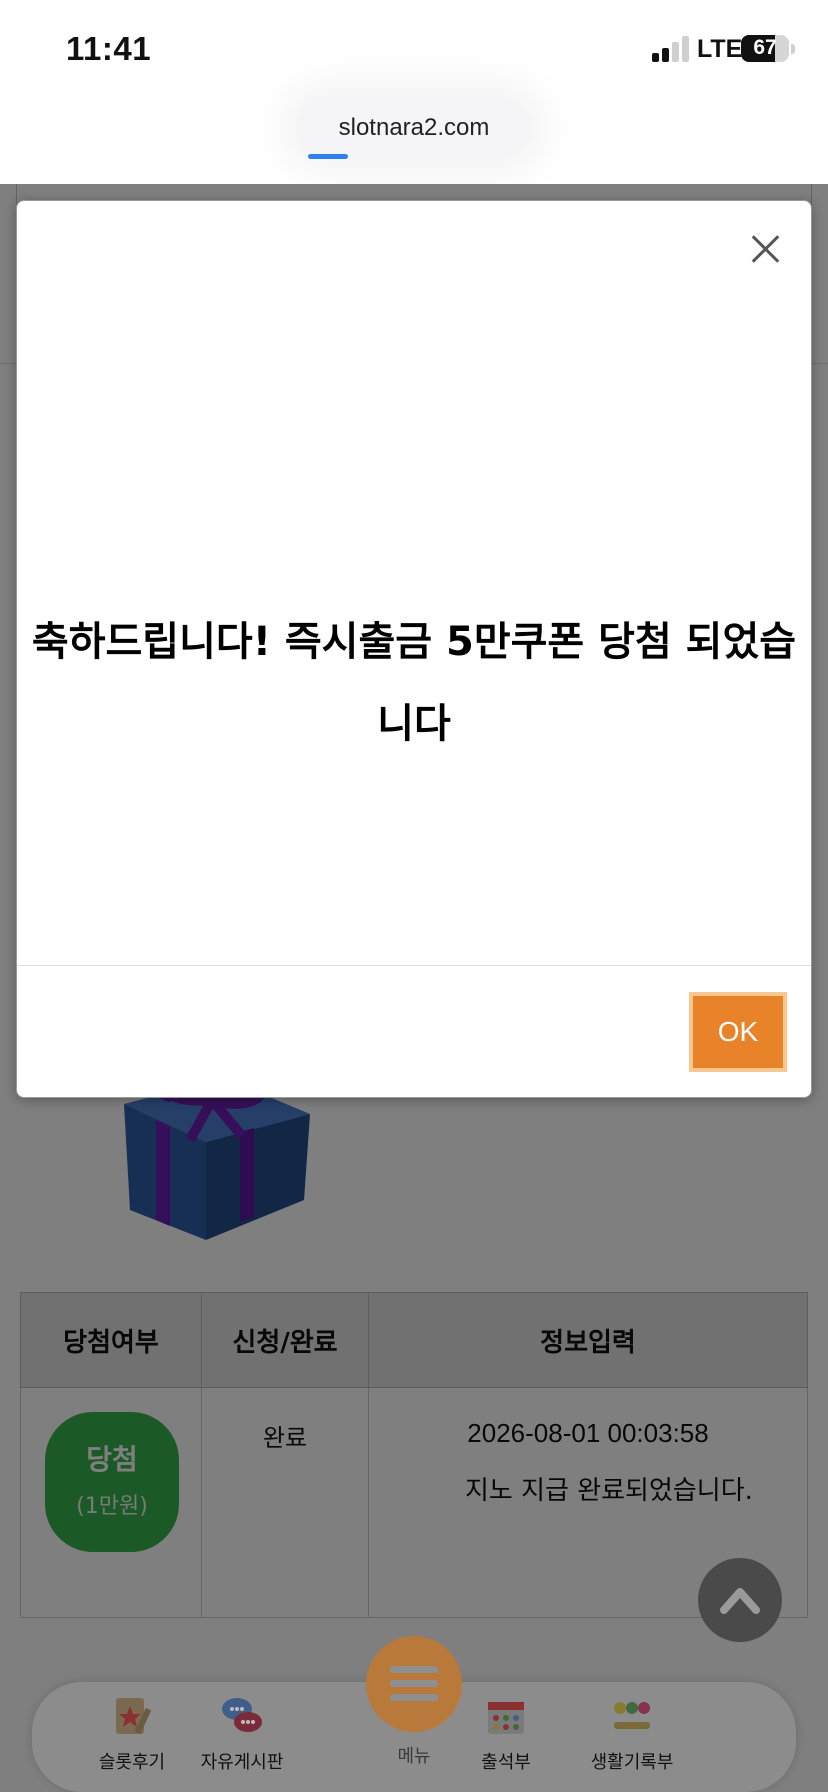 The width and height of the screenshot is (828, 1792). What do you see at coordinates (765, 249) in the screenshot?
I see `close-icon` at bounding box center [765, 249].